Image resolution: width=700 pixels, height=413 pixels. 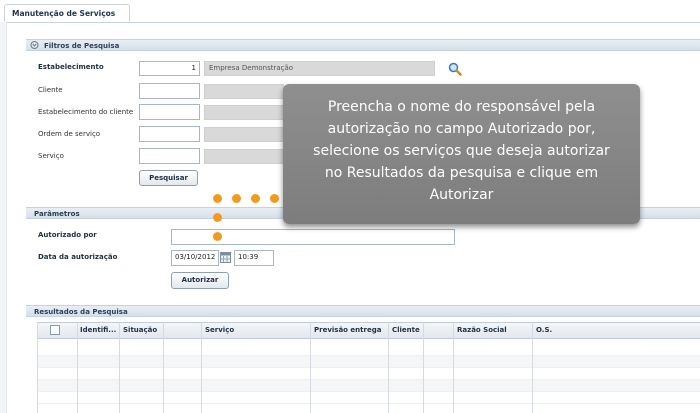 What do you see at coordinates (67, 13) in the screenshot?
I see `tab-manutencao-servicos: Manutenção de Serviços` at bounding box center [67, 13].